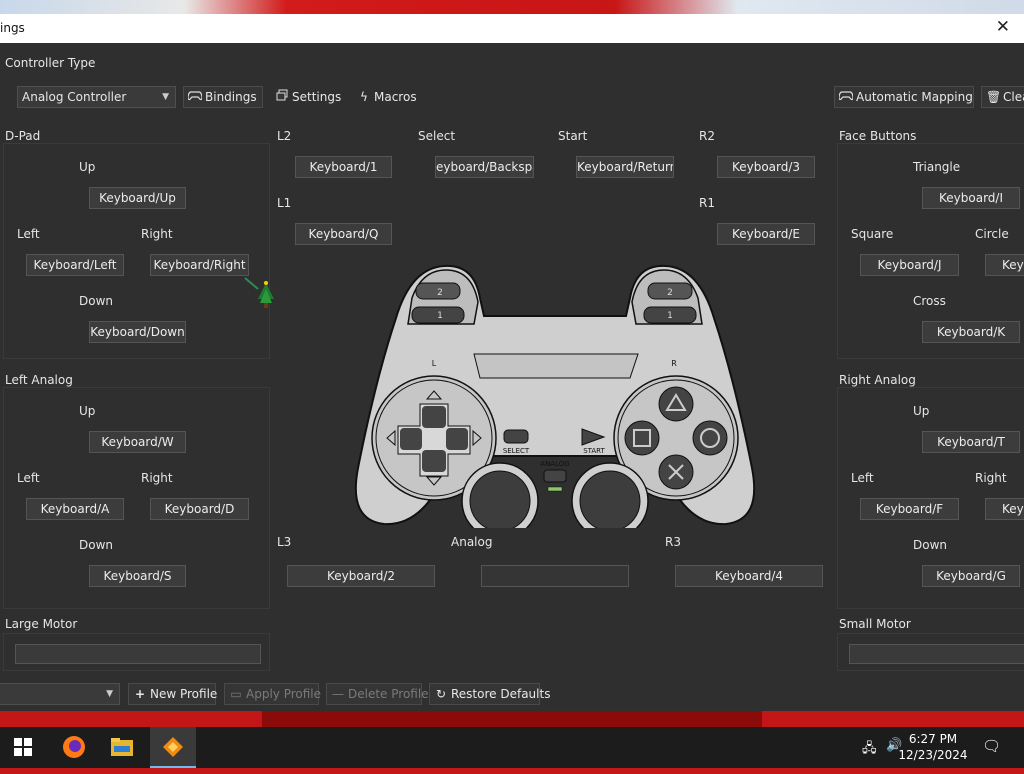  I want to click on cross-label: Cross, so click(929, 301).